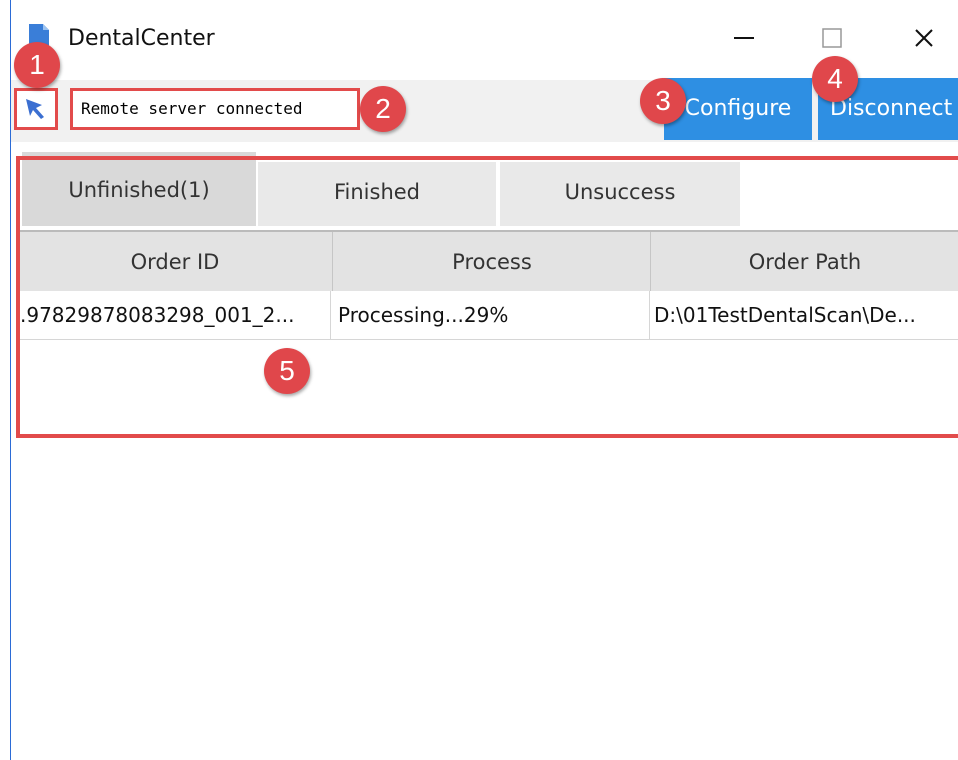 The image size is (958, 760). I want to click on maximize-button, so click(832, 38).